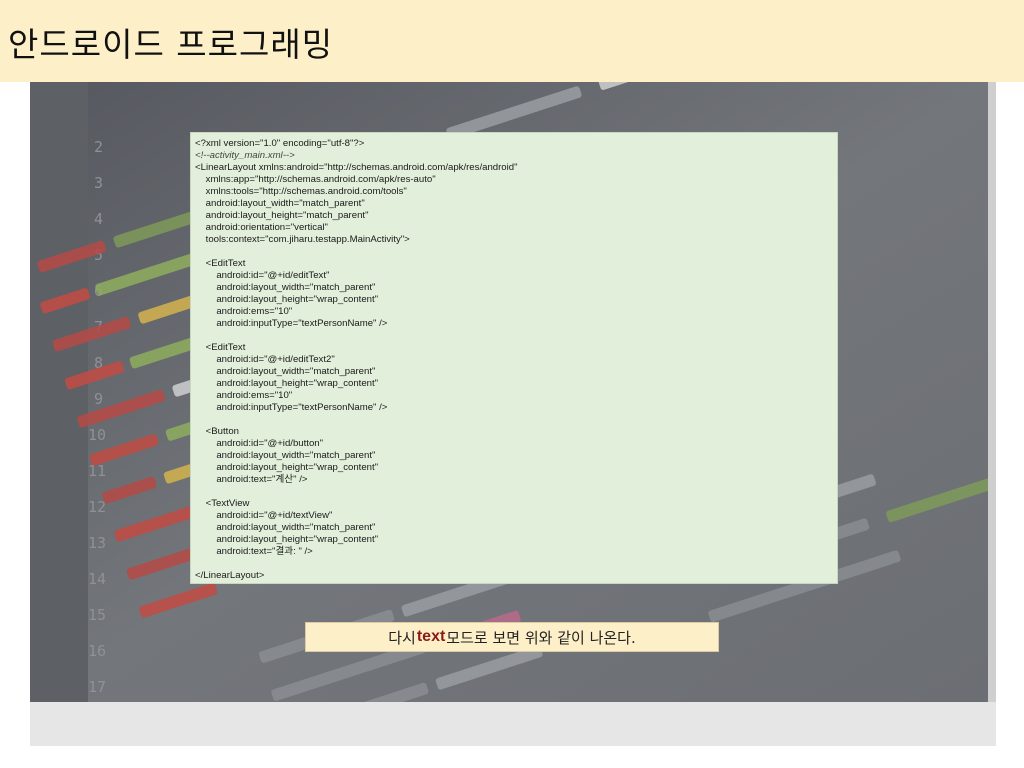 This screenshot has width=1024, height=768. Describe the element at coordinates (261, 227) in the screenshot. I see `code-line: android:orientation="vertical"` at that location.